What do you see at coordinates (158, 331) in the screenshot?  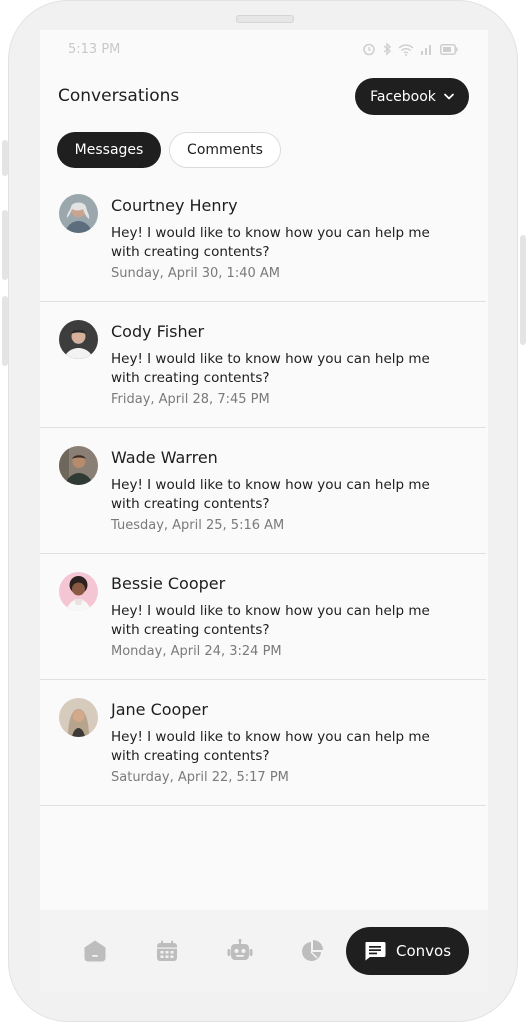 I see `conversation-sender: Cody Fisher` at bounding box center [158, 331].